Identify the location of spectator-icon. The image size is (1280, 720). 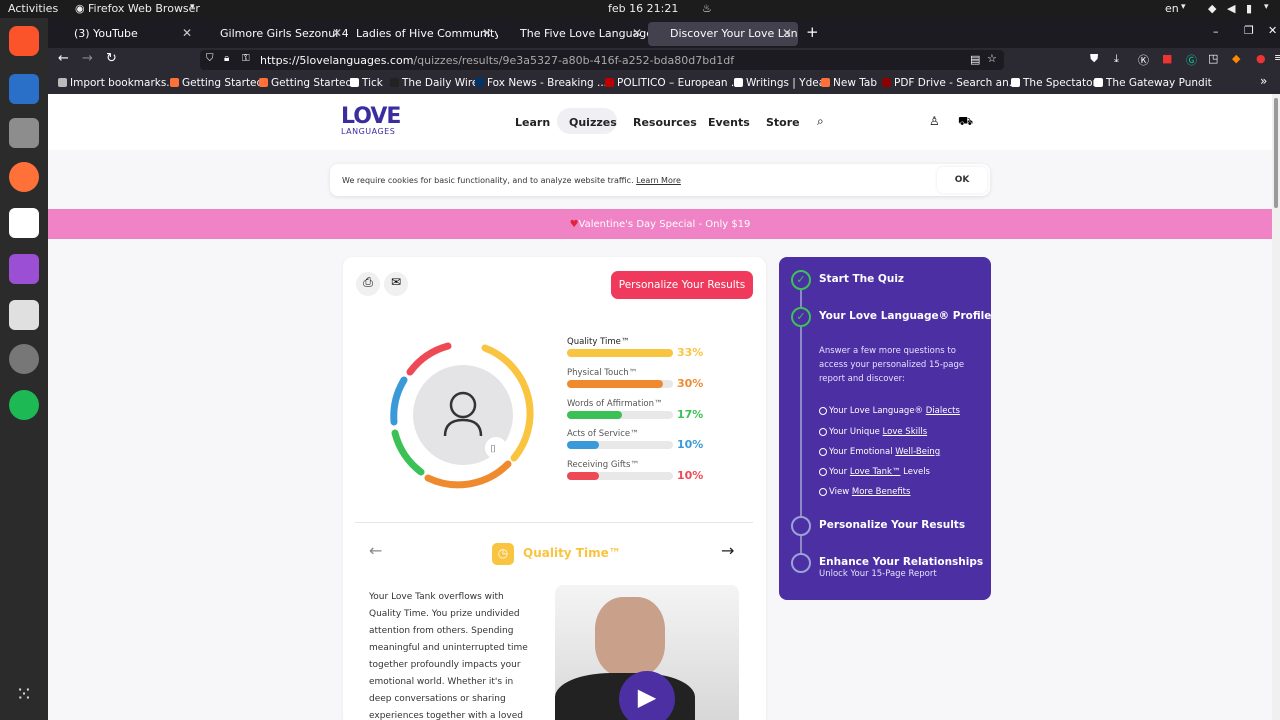
(1015, 82).